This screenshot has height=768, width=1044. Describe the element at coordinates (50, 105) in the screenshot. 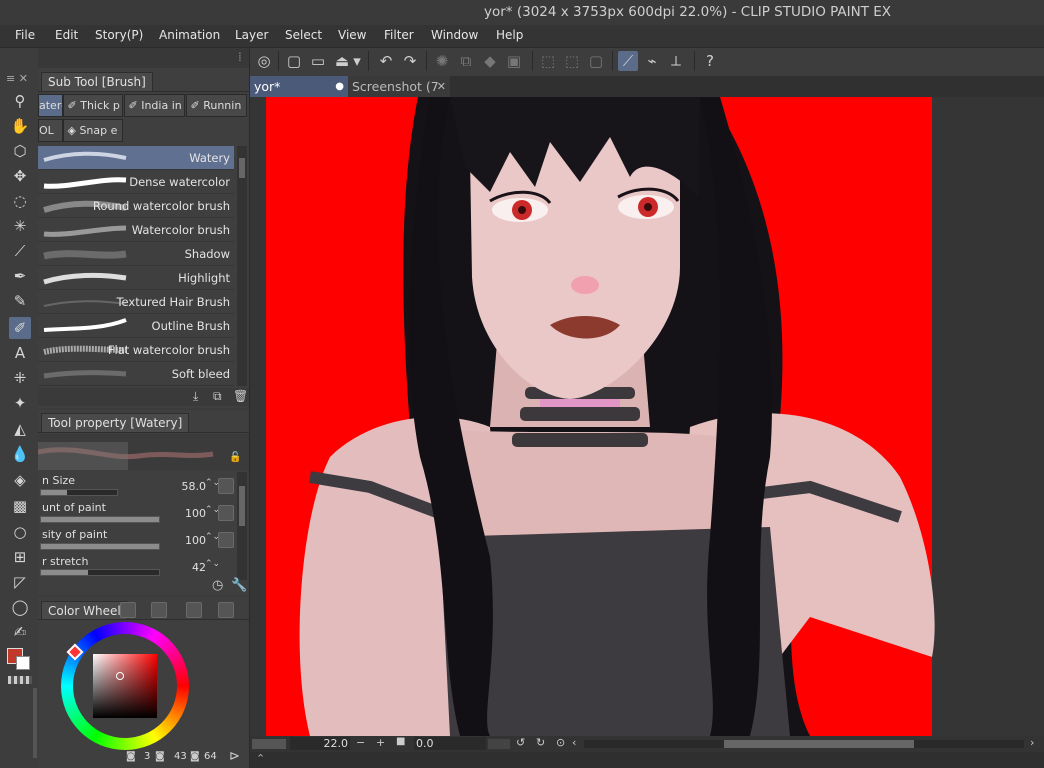

I see `subtool-group-watercolor: aterc` at that location.